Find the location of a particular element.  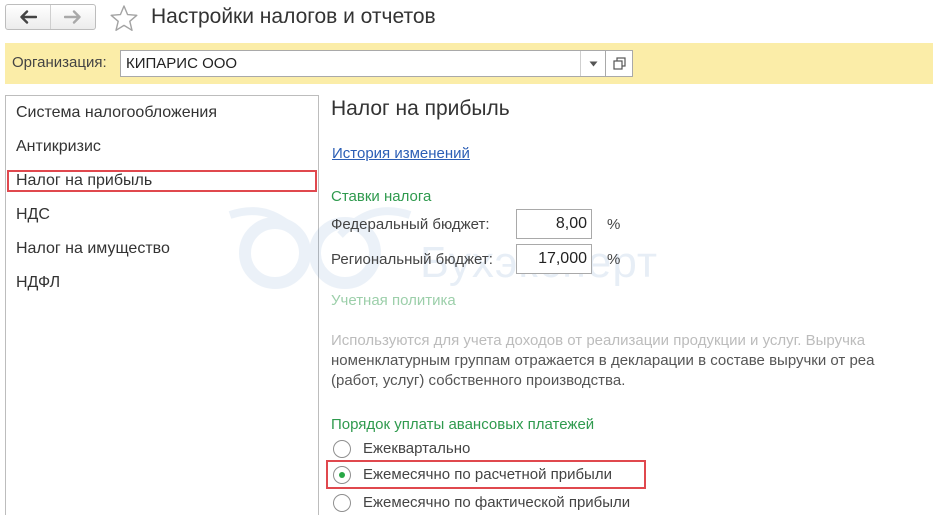

regional-rate-input: 17,000 is located at coordinates (554, 259).